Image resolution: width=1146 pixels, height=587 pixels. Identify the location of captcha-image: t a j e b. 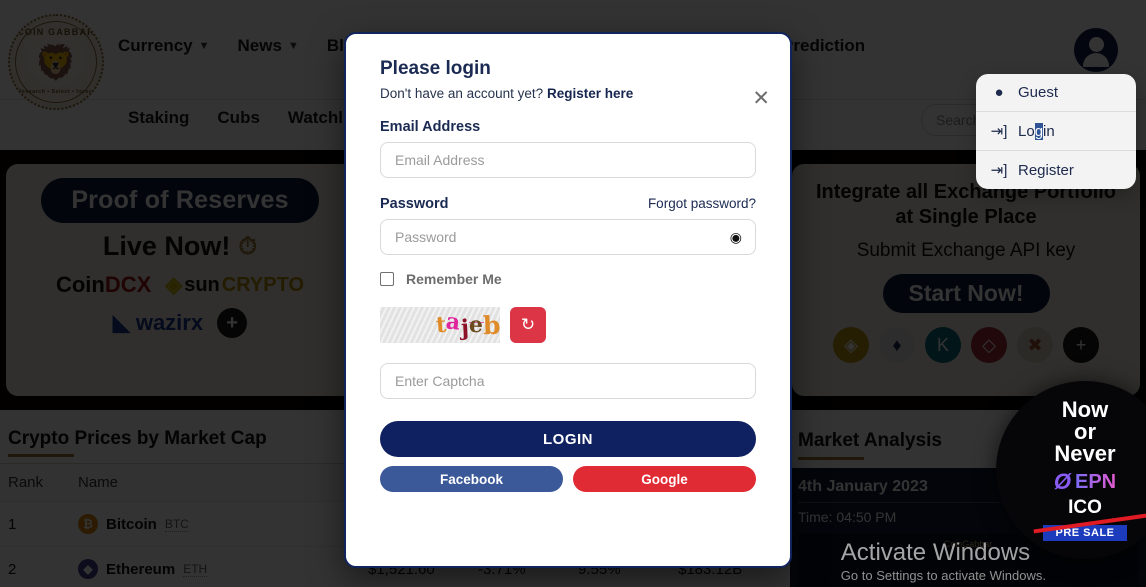
(440, 325).